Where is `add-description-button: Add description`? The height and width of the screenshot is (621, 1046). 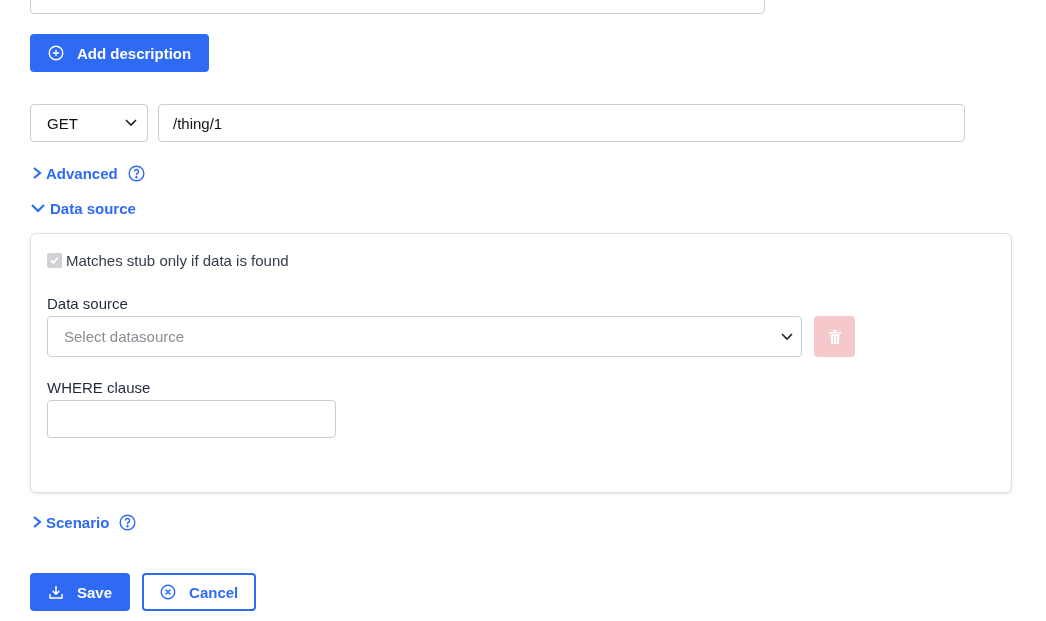 add-description-button: Add description is located at coordinates (120, 53).